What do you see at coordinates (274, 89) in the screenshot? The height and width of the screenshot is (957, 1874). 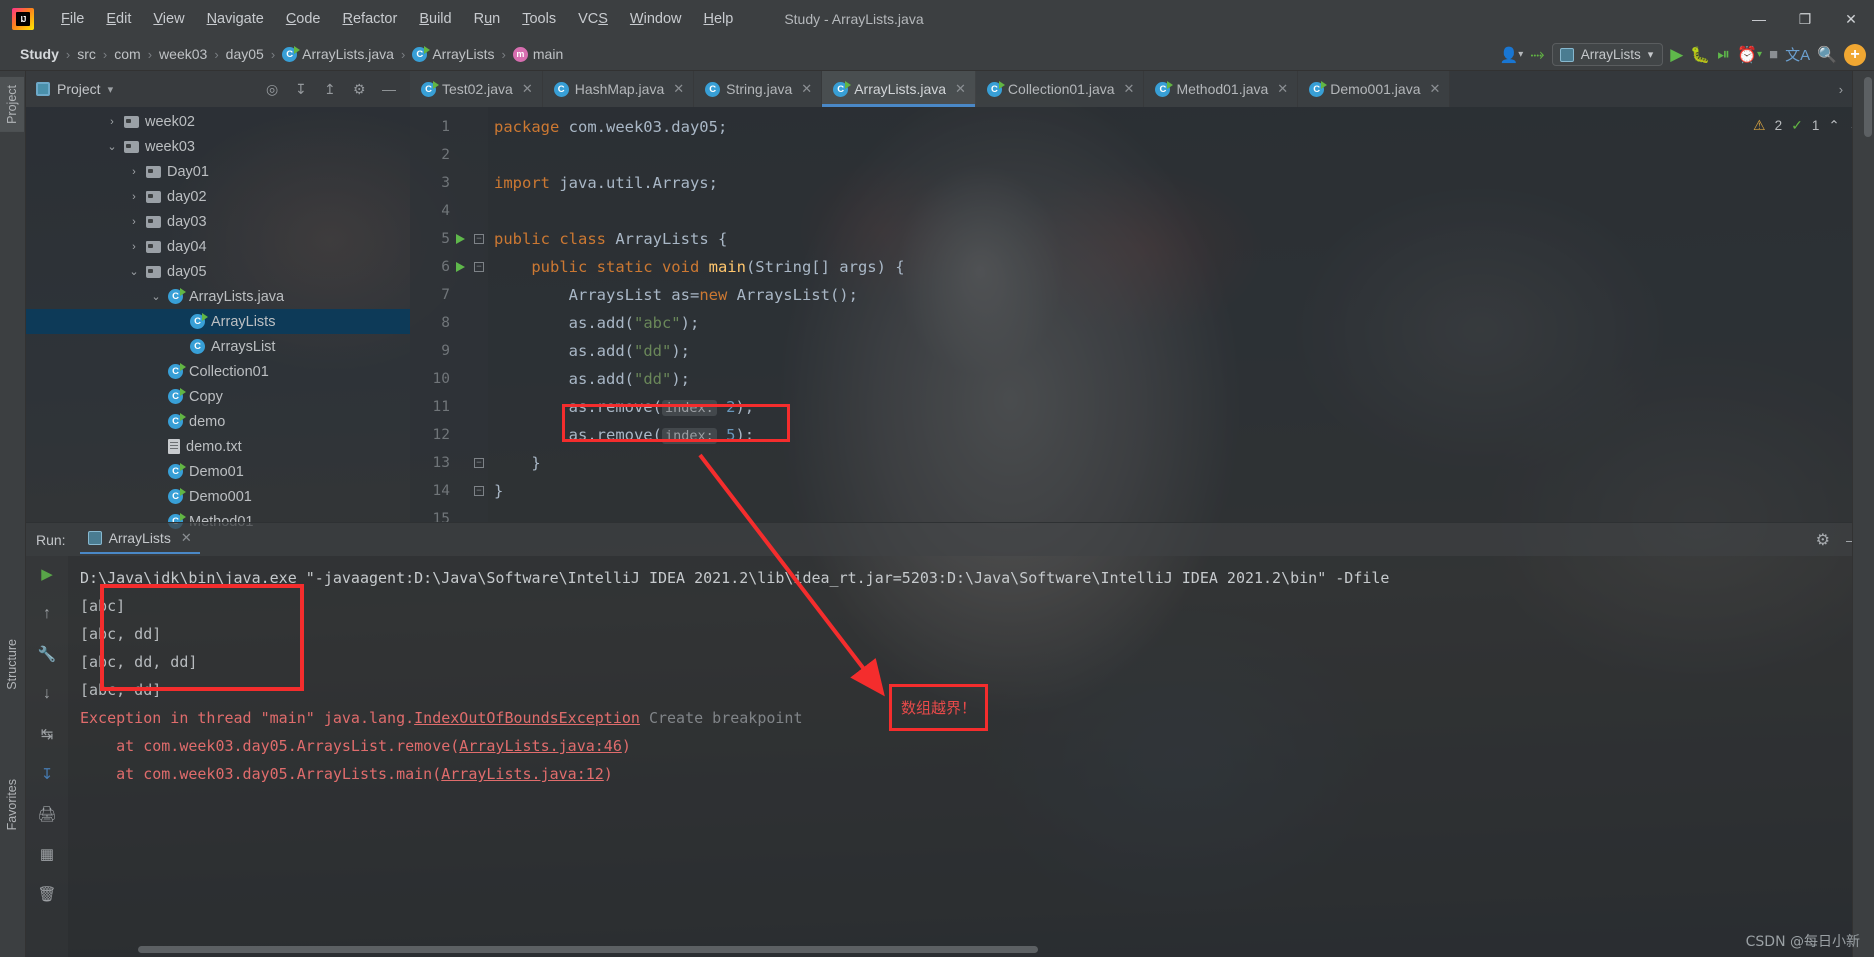 I see `locate-icon: ◎` at bounding box center [274, 89].